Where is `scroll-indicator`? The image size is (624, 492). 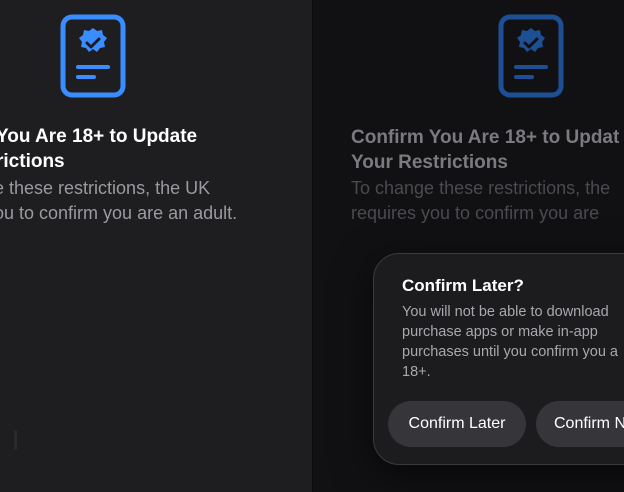
scroll-indicator is located at coordinates (15, 440).